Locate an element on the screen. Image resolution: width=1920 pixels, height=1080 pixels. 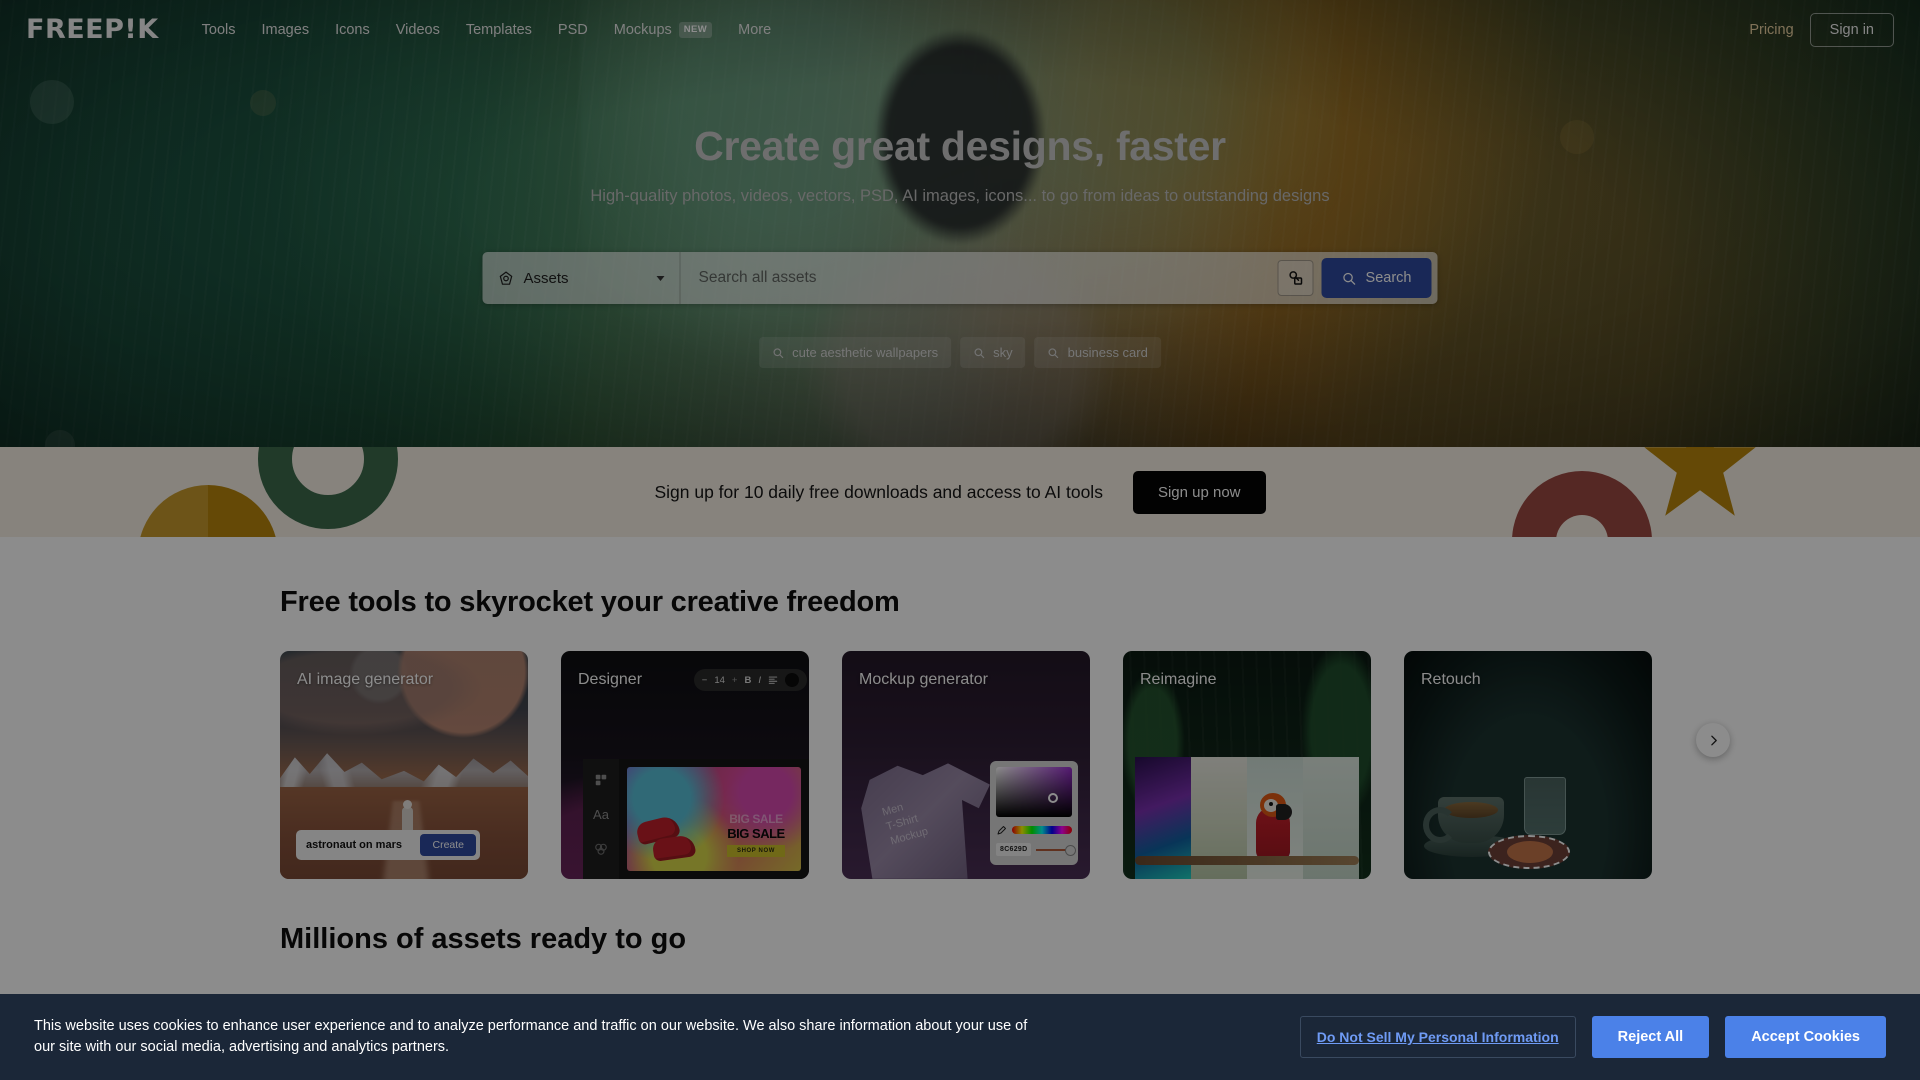
search-button: Search is located at coordinates (1376, 278).